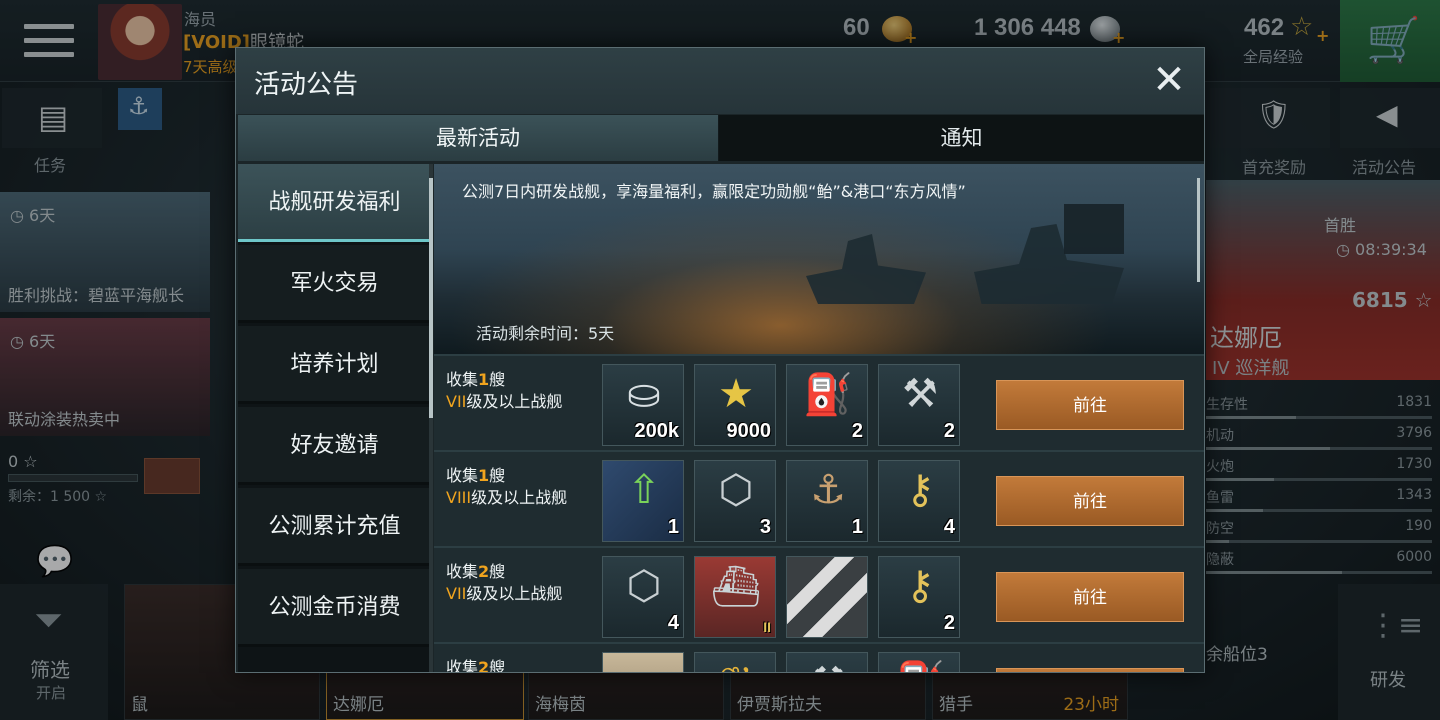 This screenshot has height=720, width=1440. I want to click on tab-latest-events: 最新活动, so click(478, 138).